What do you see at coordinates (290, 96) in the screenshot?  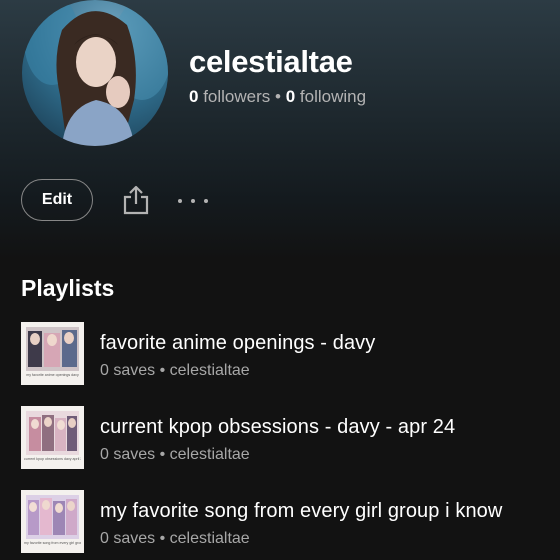 I see `following-count: 0` at bounding box center [290, 96].